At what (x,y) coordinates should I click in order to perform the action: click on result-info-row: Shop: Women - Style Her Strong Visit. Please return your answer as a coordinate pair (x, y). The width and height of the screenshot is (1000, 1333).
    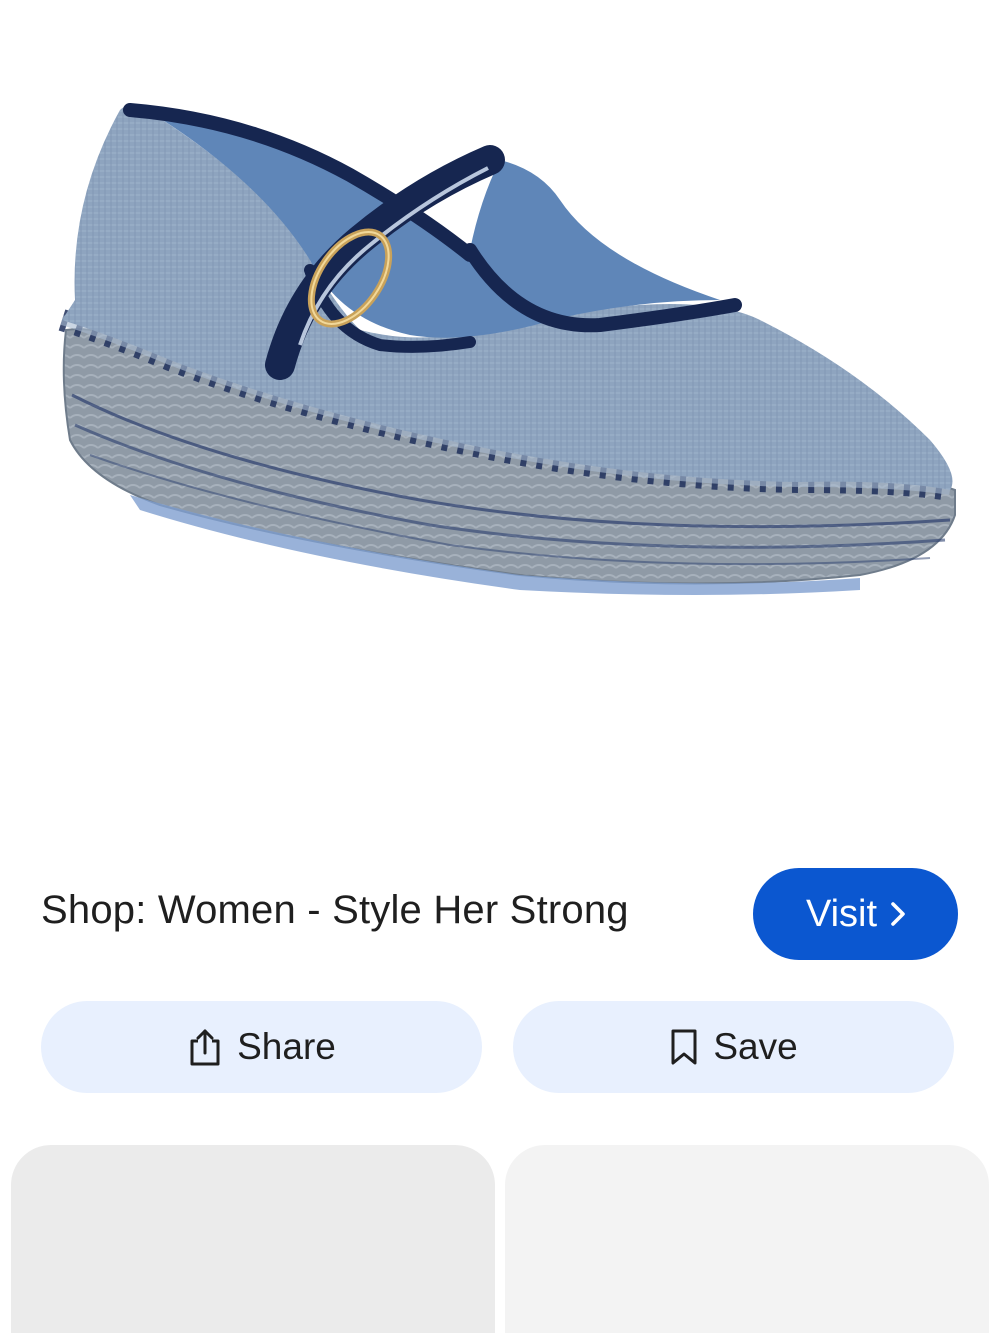
    Looking at the image, I should click on (500, 914).